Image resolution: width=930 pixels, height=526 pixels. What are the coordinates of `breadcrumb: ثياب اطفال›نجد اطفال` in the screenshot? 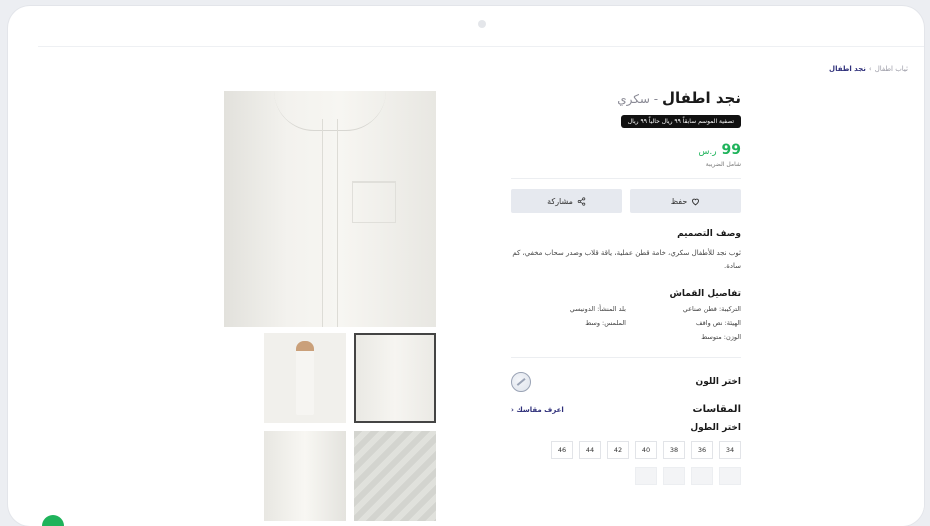 It's located at (868, 69).